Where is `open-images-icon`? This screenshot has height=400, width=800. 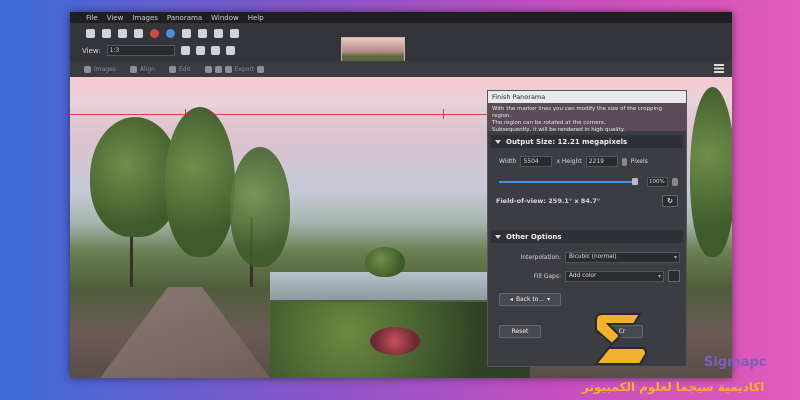 open-images-icon is located at coordinates (90, 33).